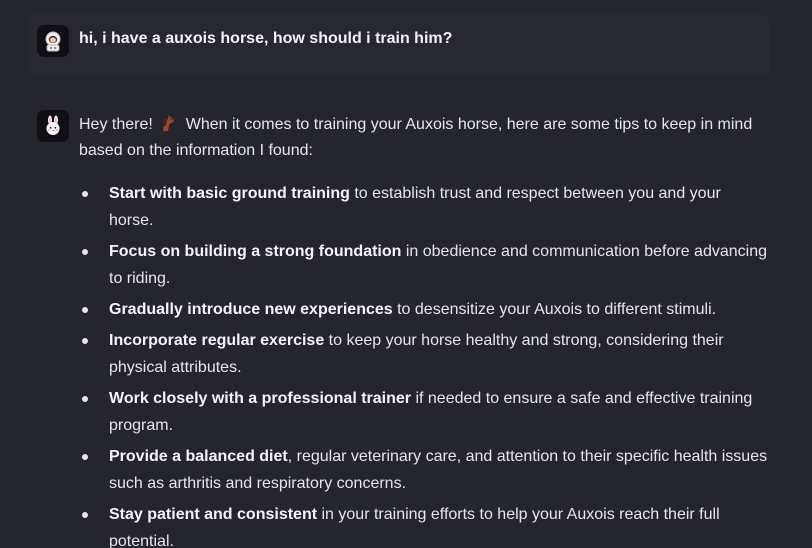 This screenshot has height=548, width=812. I want to click on tip-heading: Stay patient and consistent, so click(213, 514).